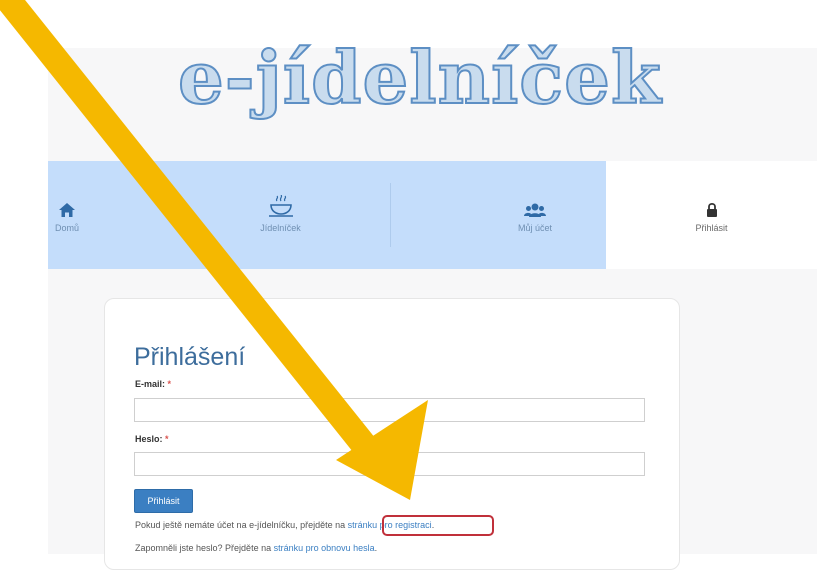  What do you see at coordinates (389, 464) in the screenshot?
I see `password-field` at bounding box center [389, 464].